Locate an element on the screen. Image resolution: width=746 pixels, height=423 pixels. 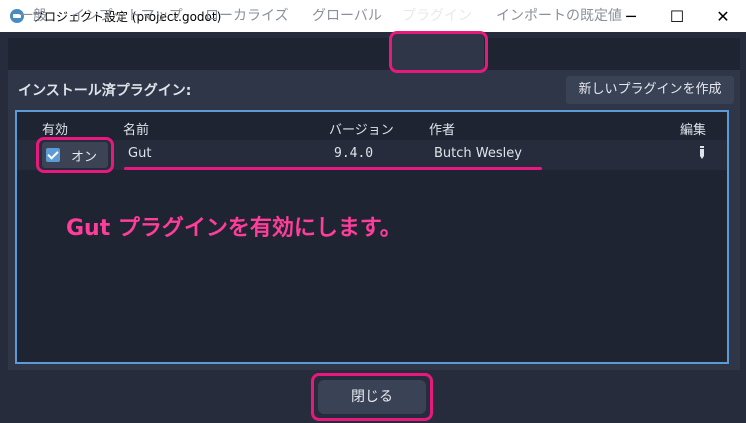
tab-input-map: インプットマップ is located at coordinates (127, 16).